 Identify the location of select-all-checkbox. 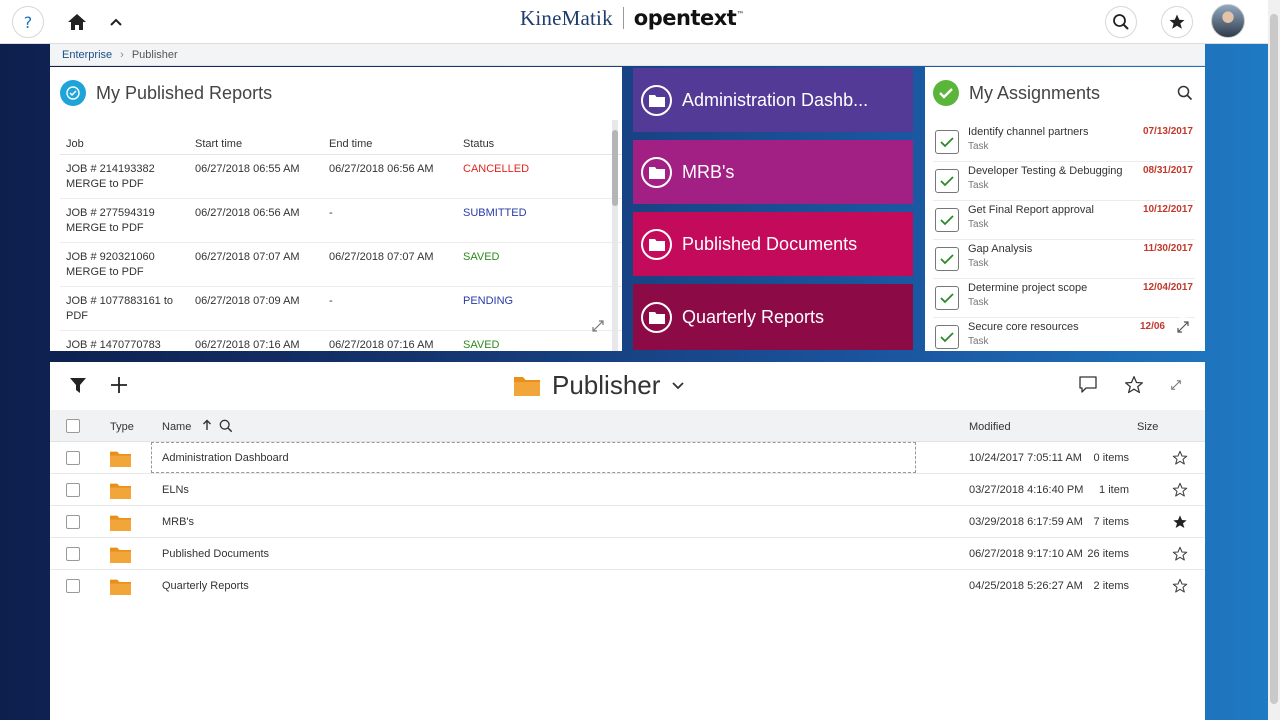
(73, 426).